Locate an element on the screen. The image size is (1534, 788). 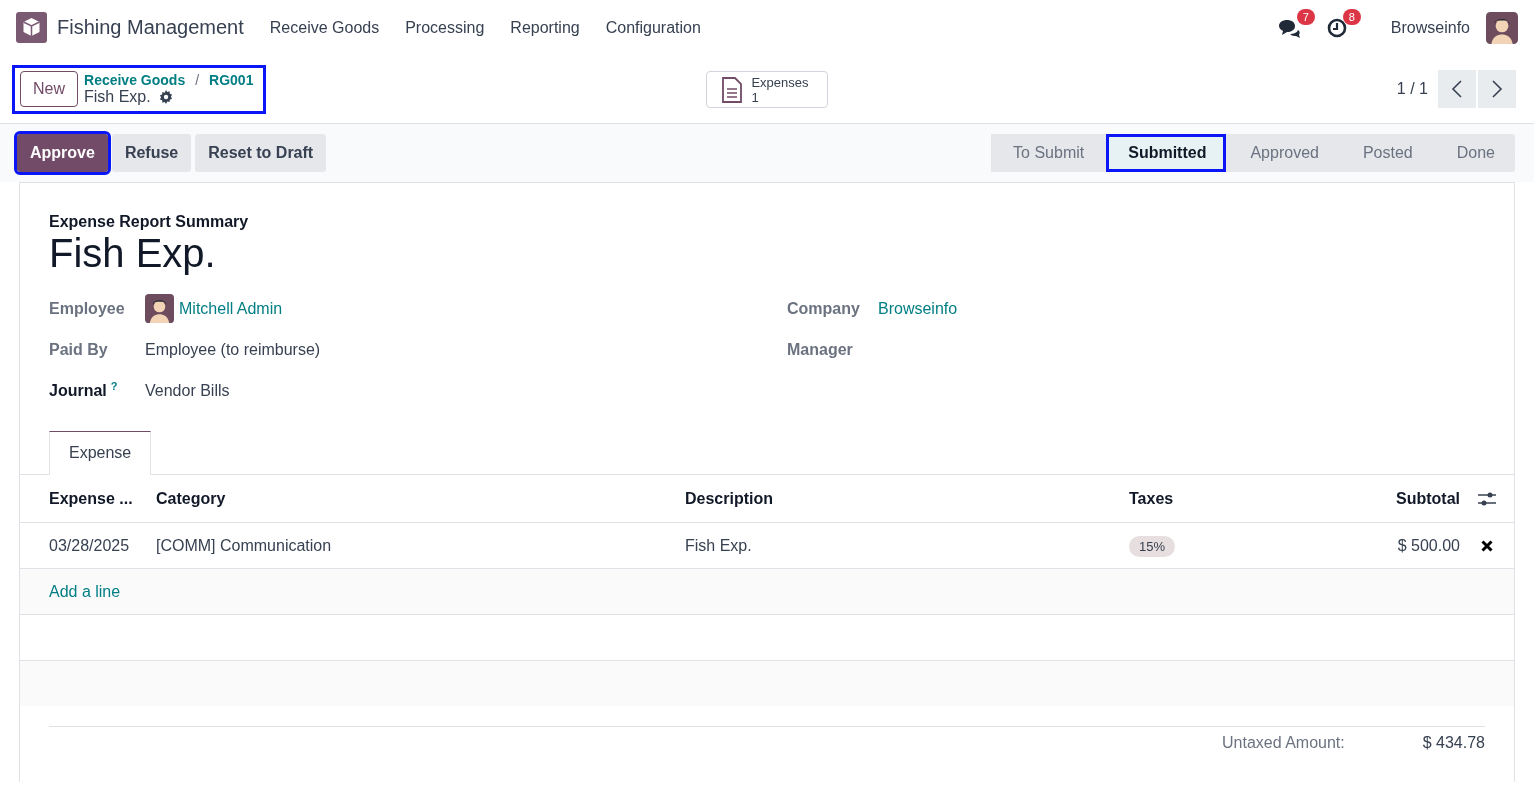
delete-icon is located at coordinates (1487, 546).